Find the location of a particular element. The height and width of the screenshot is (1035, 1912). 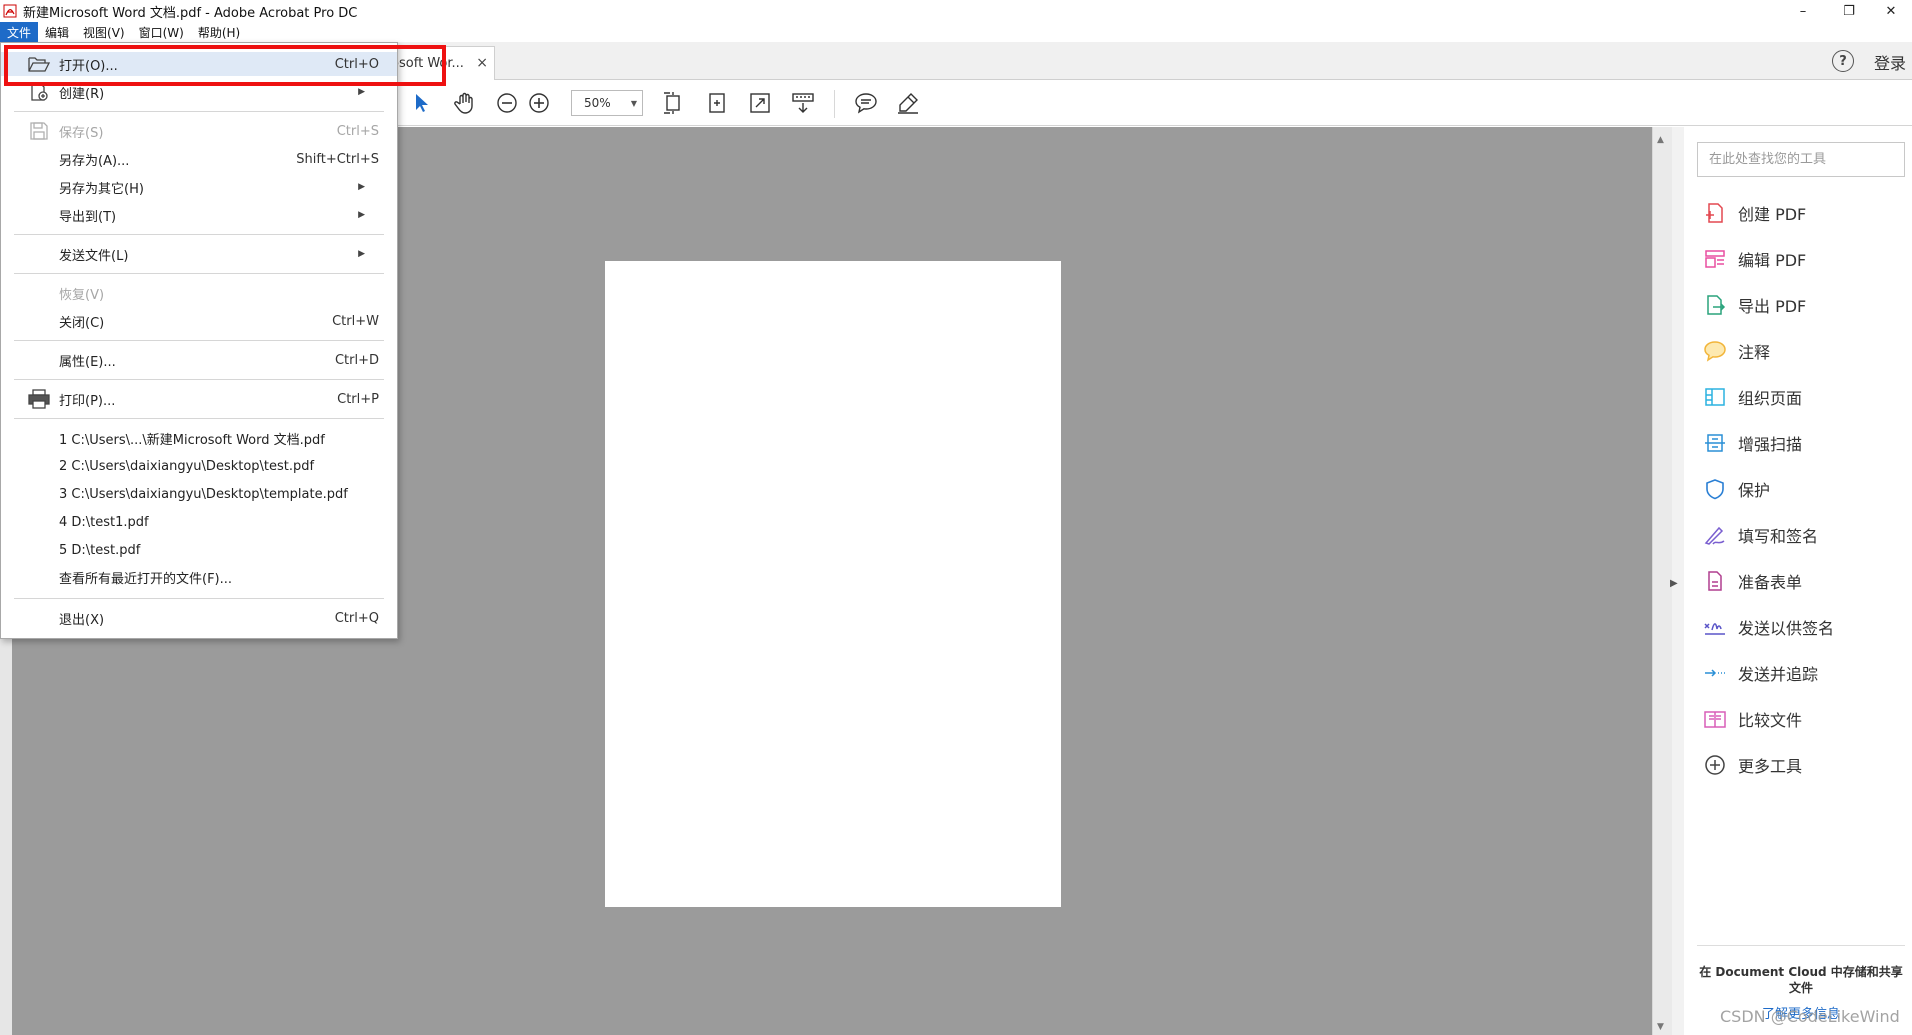

tool-create-pdf: 创建 PDF is located at coordinates (1754, 213).